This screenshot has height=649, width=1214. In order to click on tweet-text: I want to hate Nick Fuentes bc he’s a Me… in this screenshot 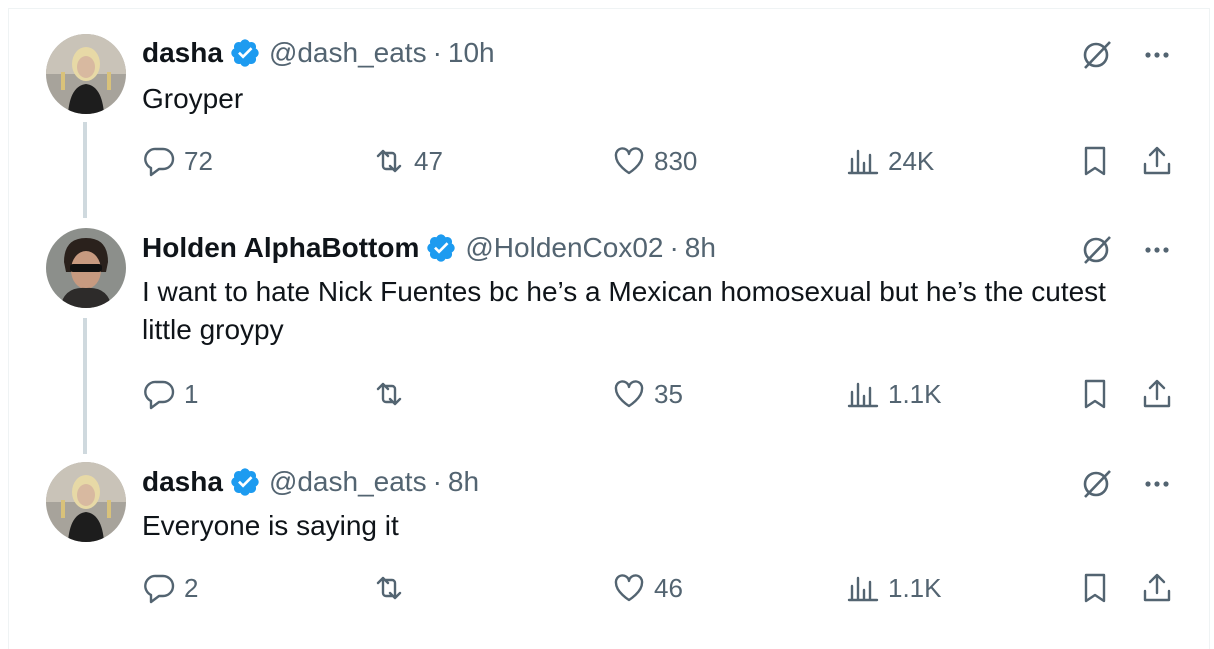, I will do `click(624, 310)`.